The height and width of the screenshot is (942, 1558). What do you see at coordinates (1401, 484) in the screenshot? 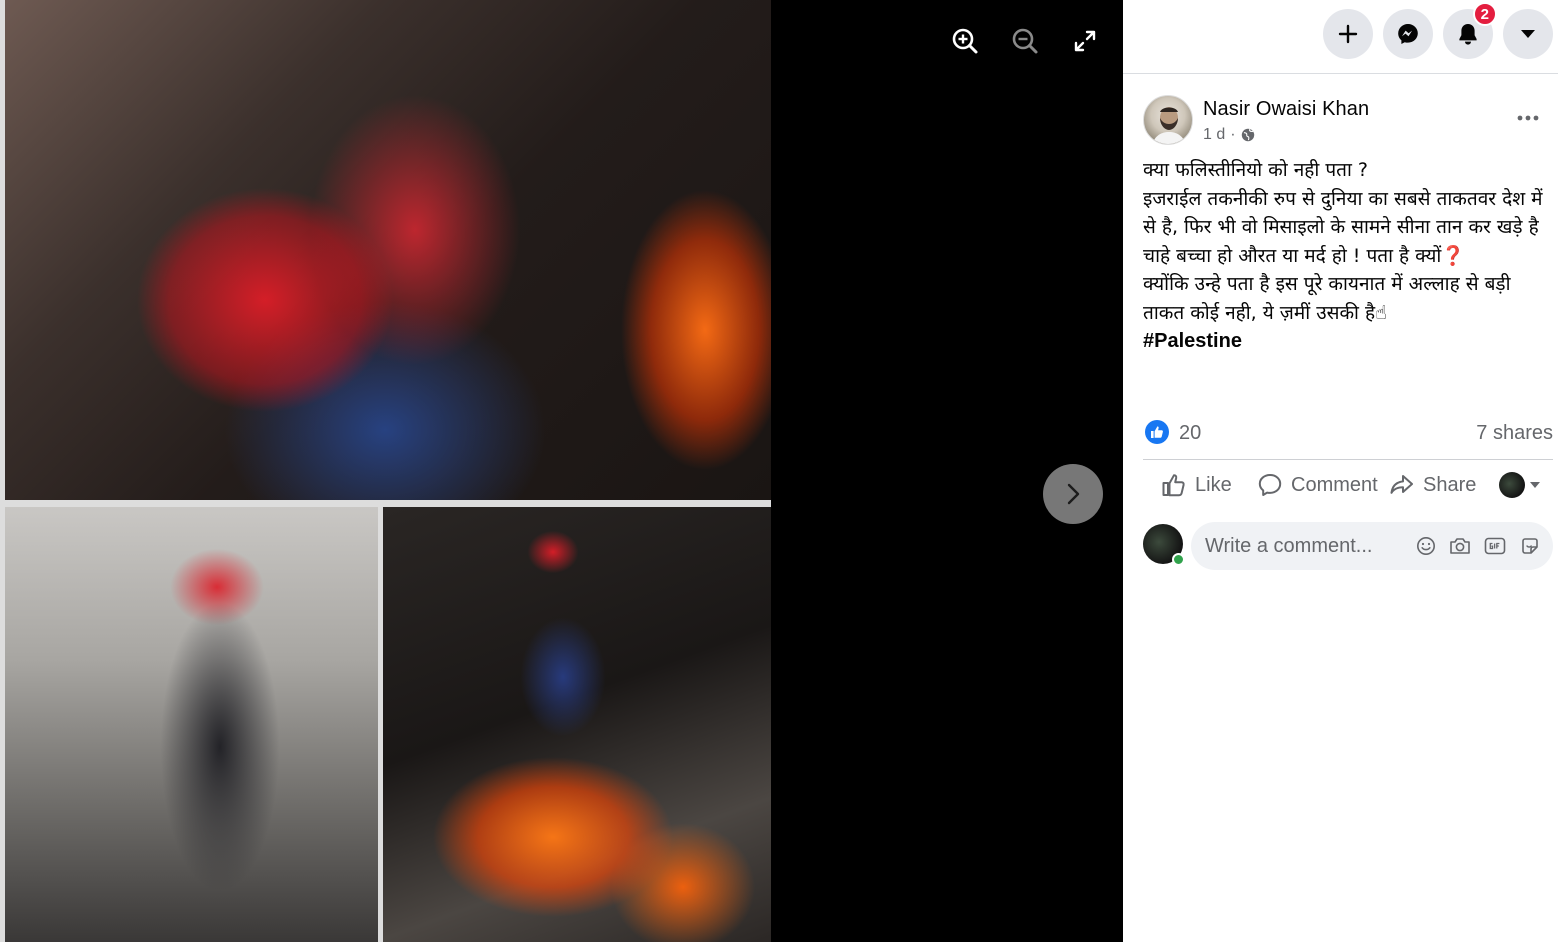
I see `share-icon` at bounding box center [1401, 484].